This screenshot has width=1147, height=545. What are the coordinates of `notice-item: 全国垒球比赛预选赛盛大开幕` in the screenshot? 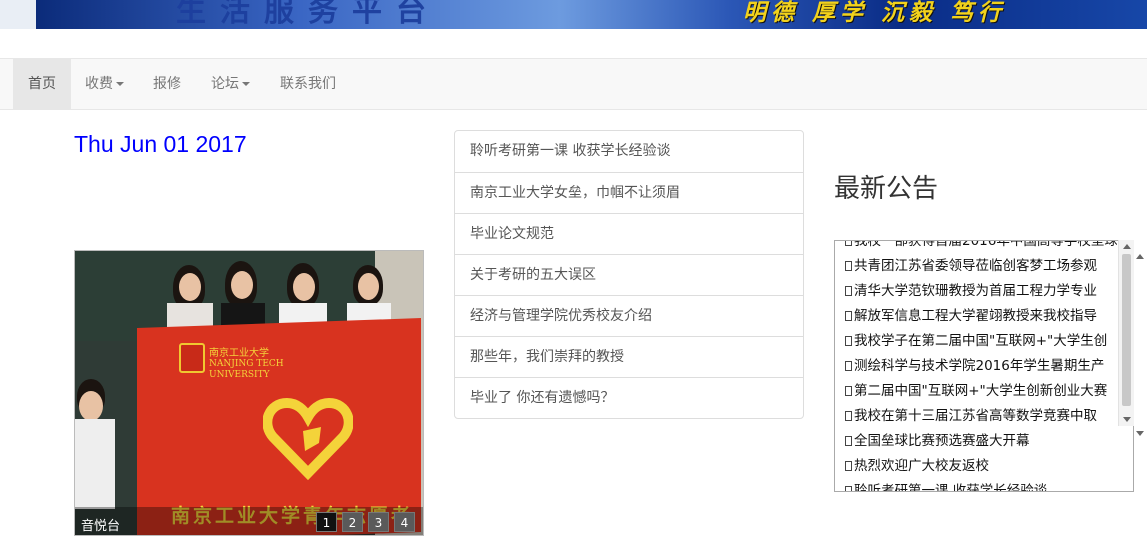 It's located at (981, 441).